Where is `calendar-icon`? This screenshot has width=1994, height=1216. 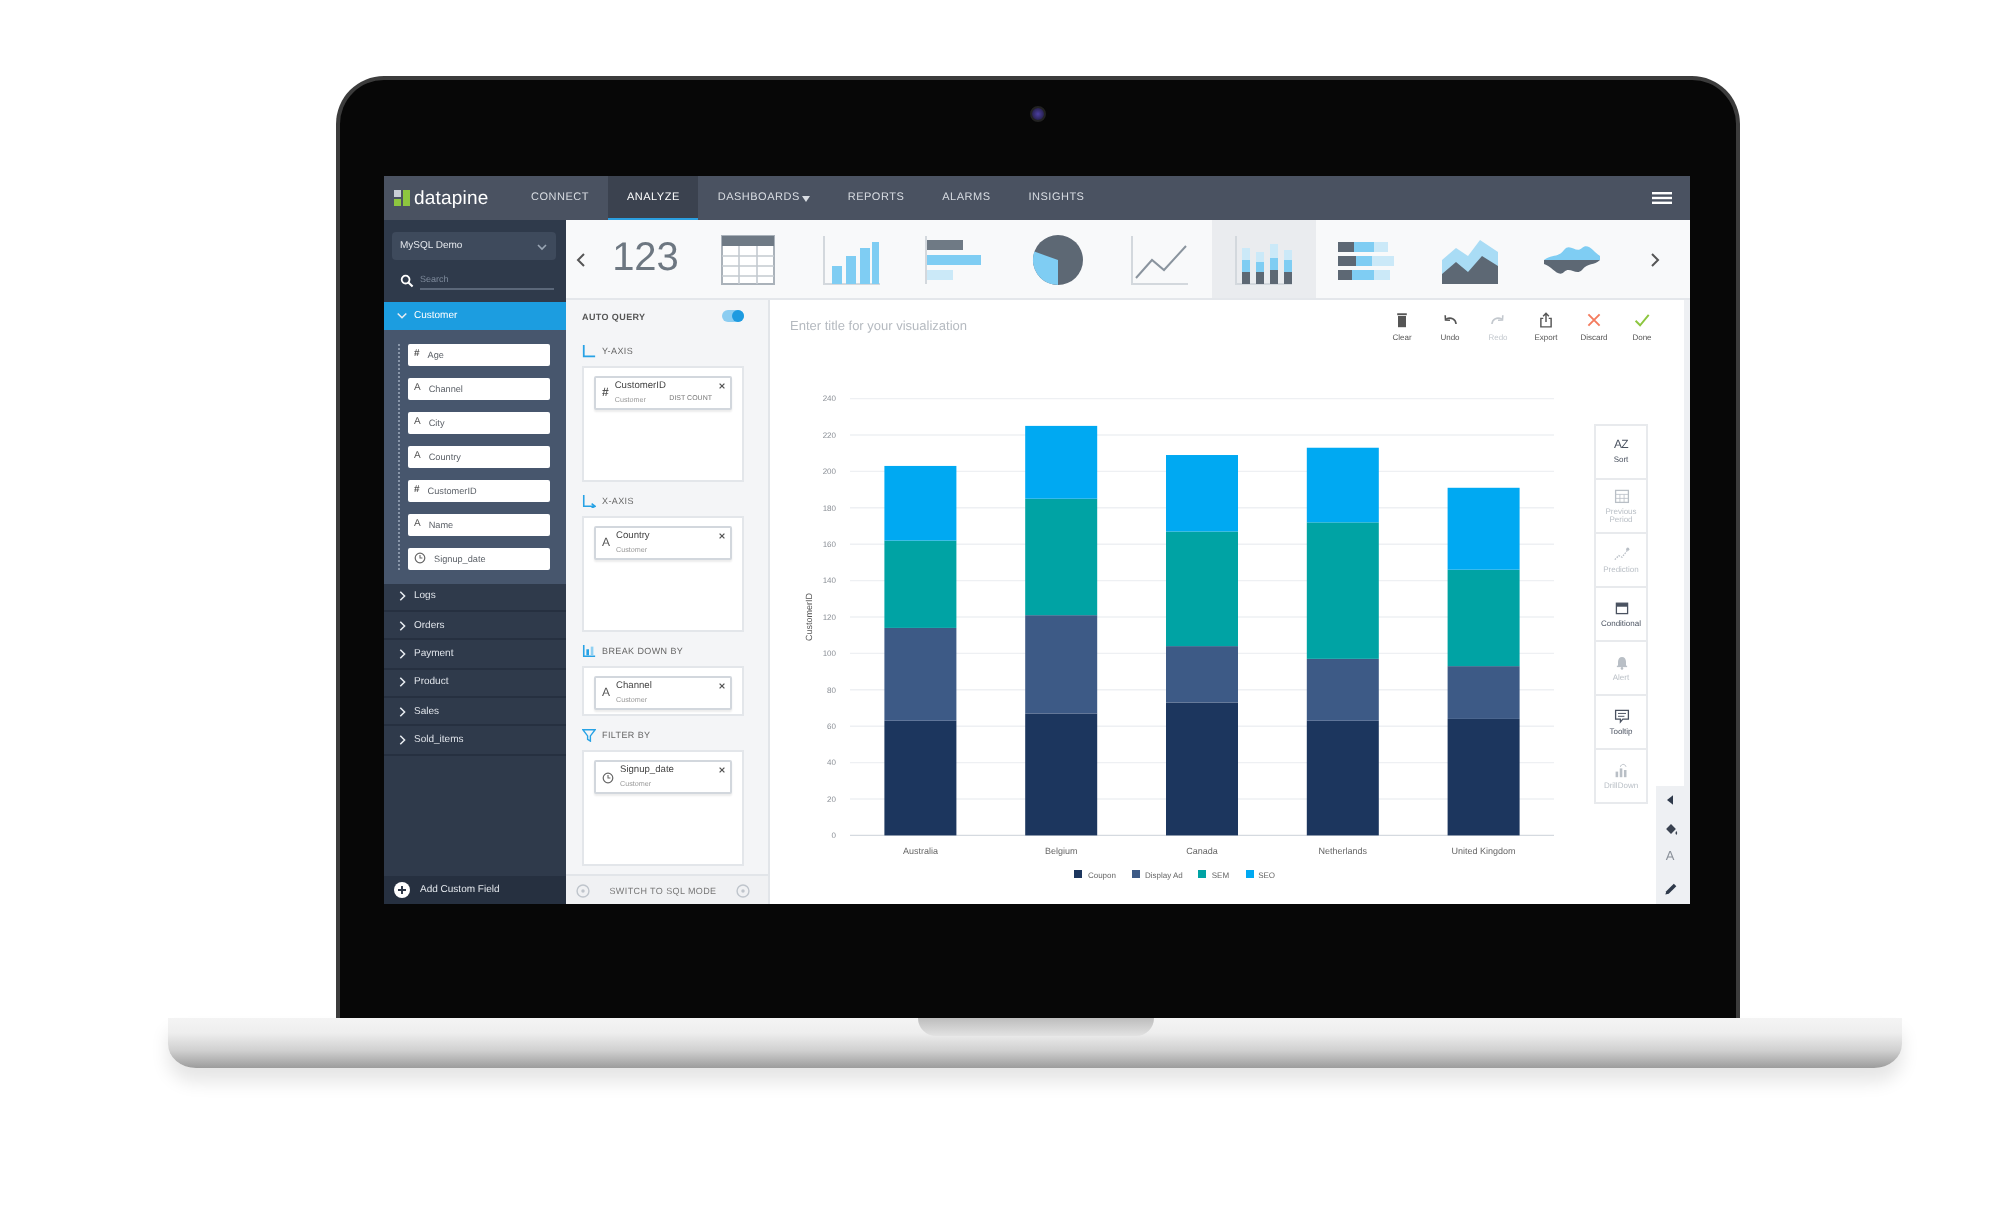
calendar-icon is located at coordinates (1621, 495).